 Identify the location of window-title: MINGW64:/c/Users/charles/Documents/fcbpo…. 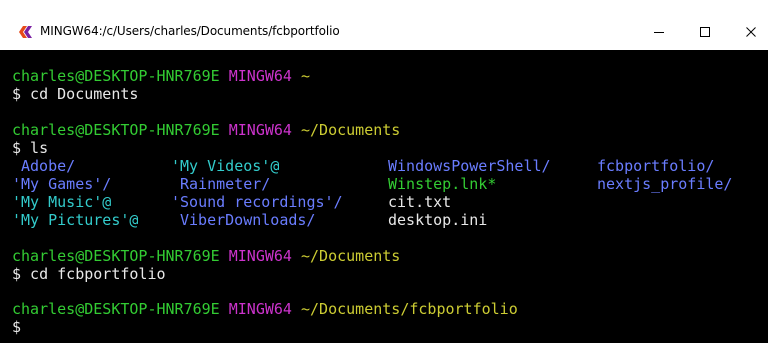
(190, 31).